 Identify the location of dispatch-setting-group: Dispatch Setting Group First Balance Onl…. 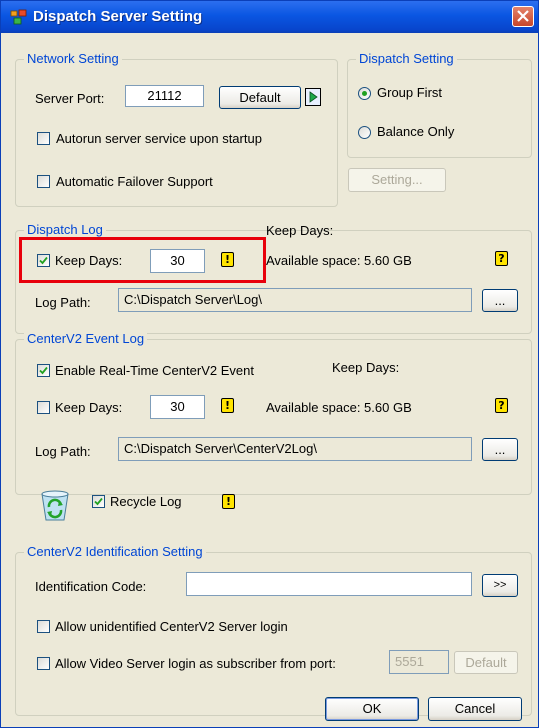
(439, 104).